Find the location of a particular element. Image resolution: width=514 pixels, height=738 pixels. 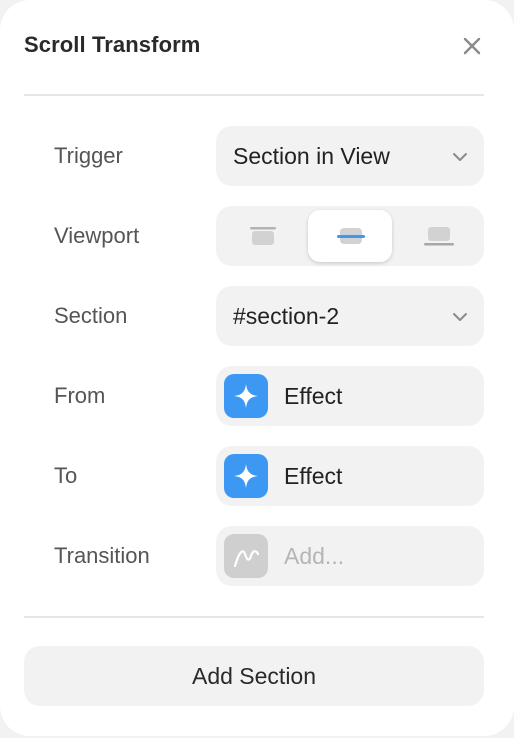

to-effect-picker: Effect is located at coordinates (350, 476).